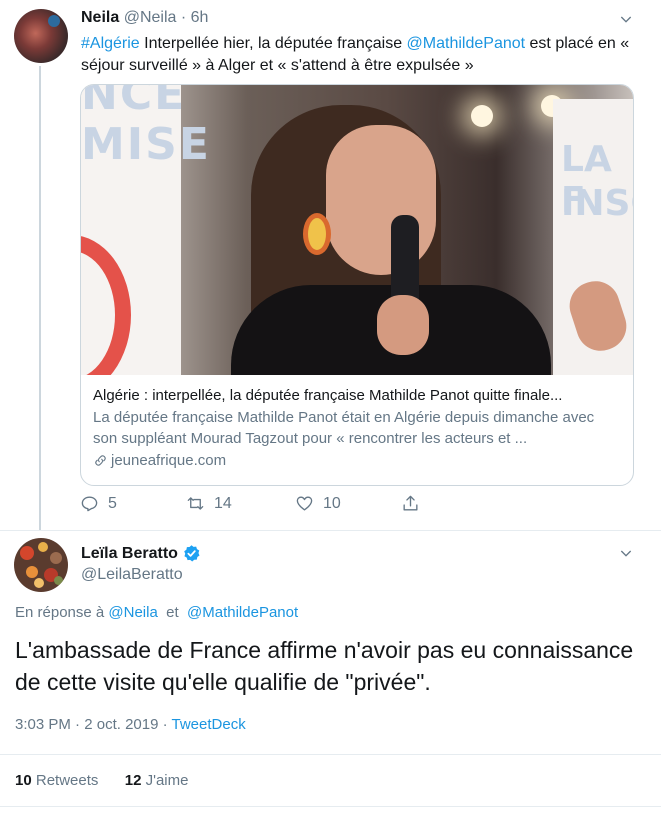  What do you see at coordinates (112, 503) in the screenshot?
I see `reply-count: 5` at bounding box center [112, 503].